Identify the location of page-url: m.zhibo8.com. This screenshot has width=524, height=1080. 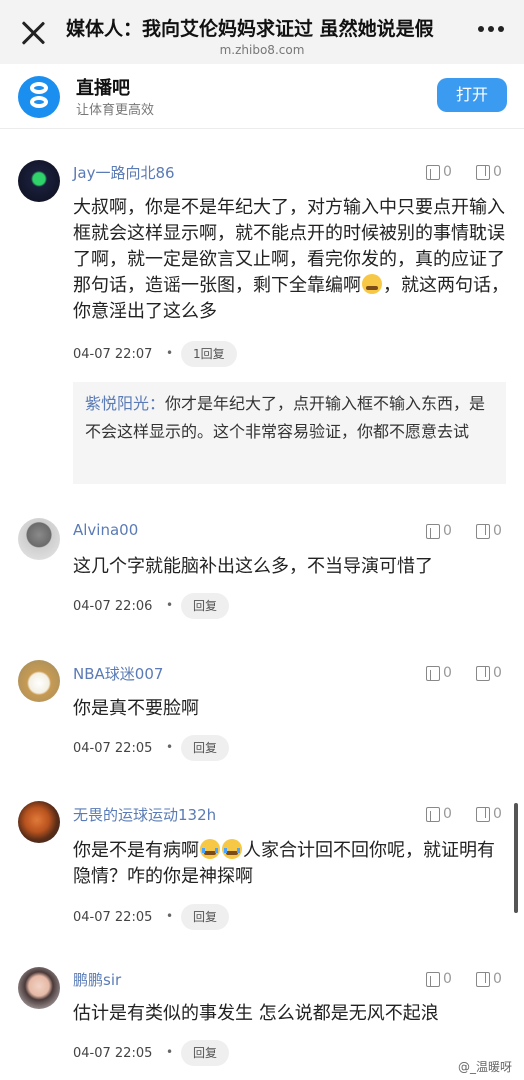
(262, 50).